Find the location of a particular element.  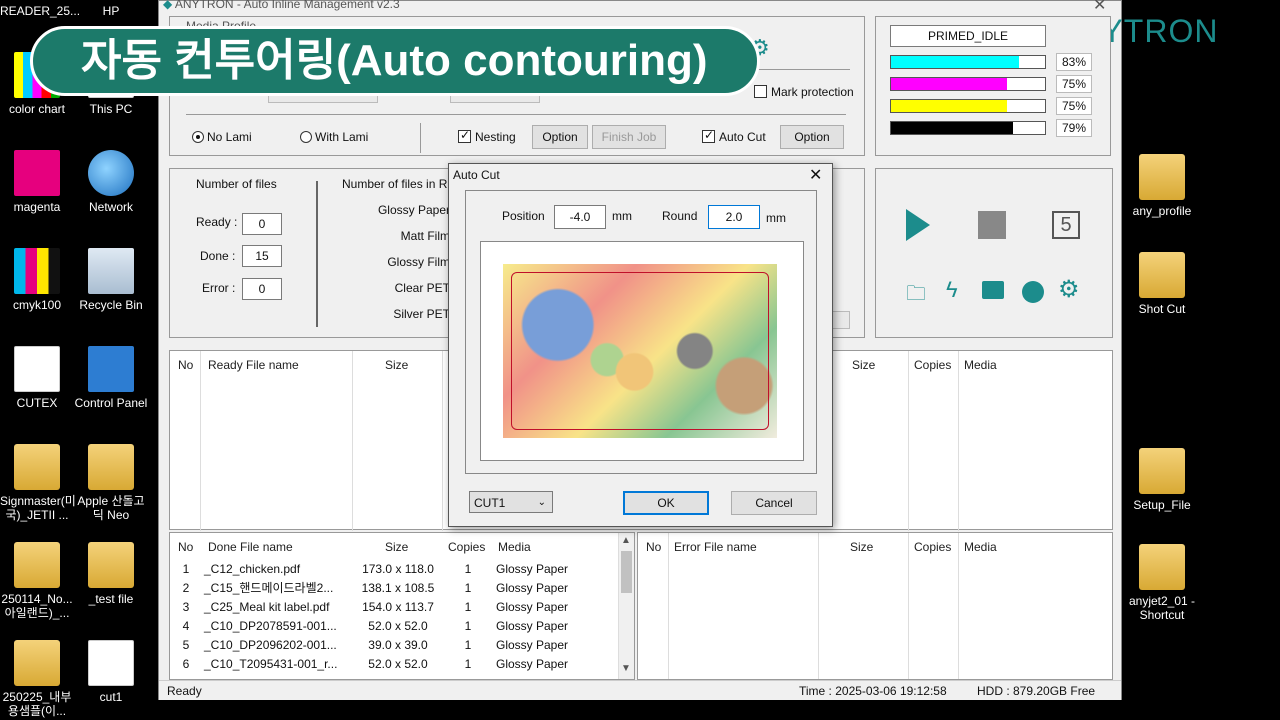

desktop-icon: Control Panel is located at coordinates (111, 378).